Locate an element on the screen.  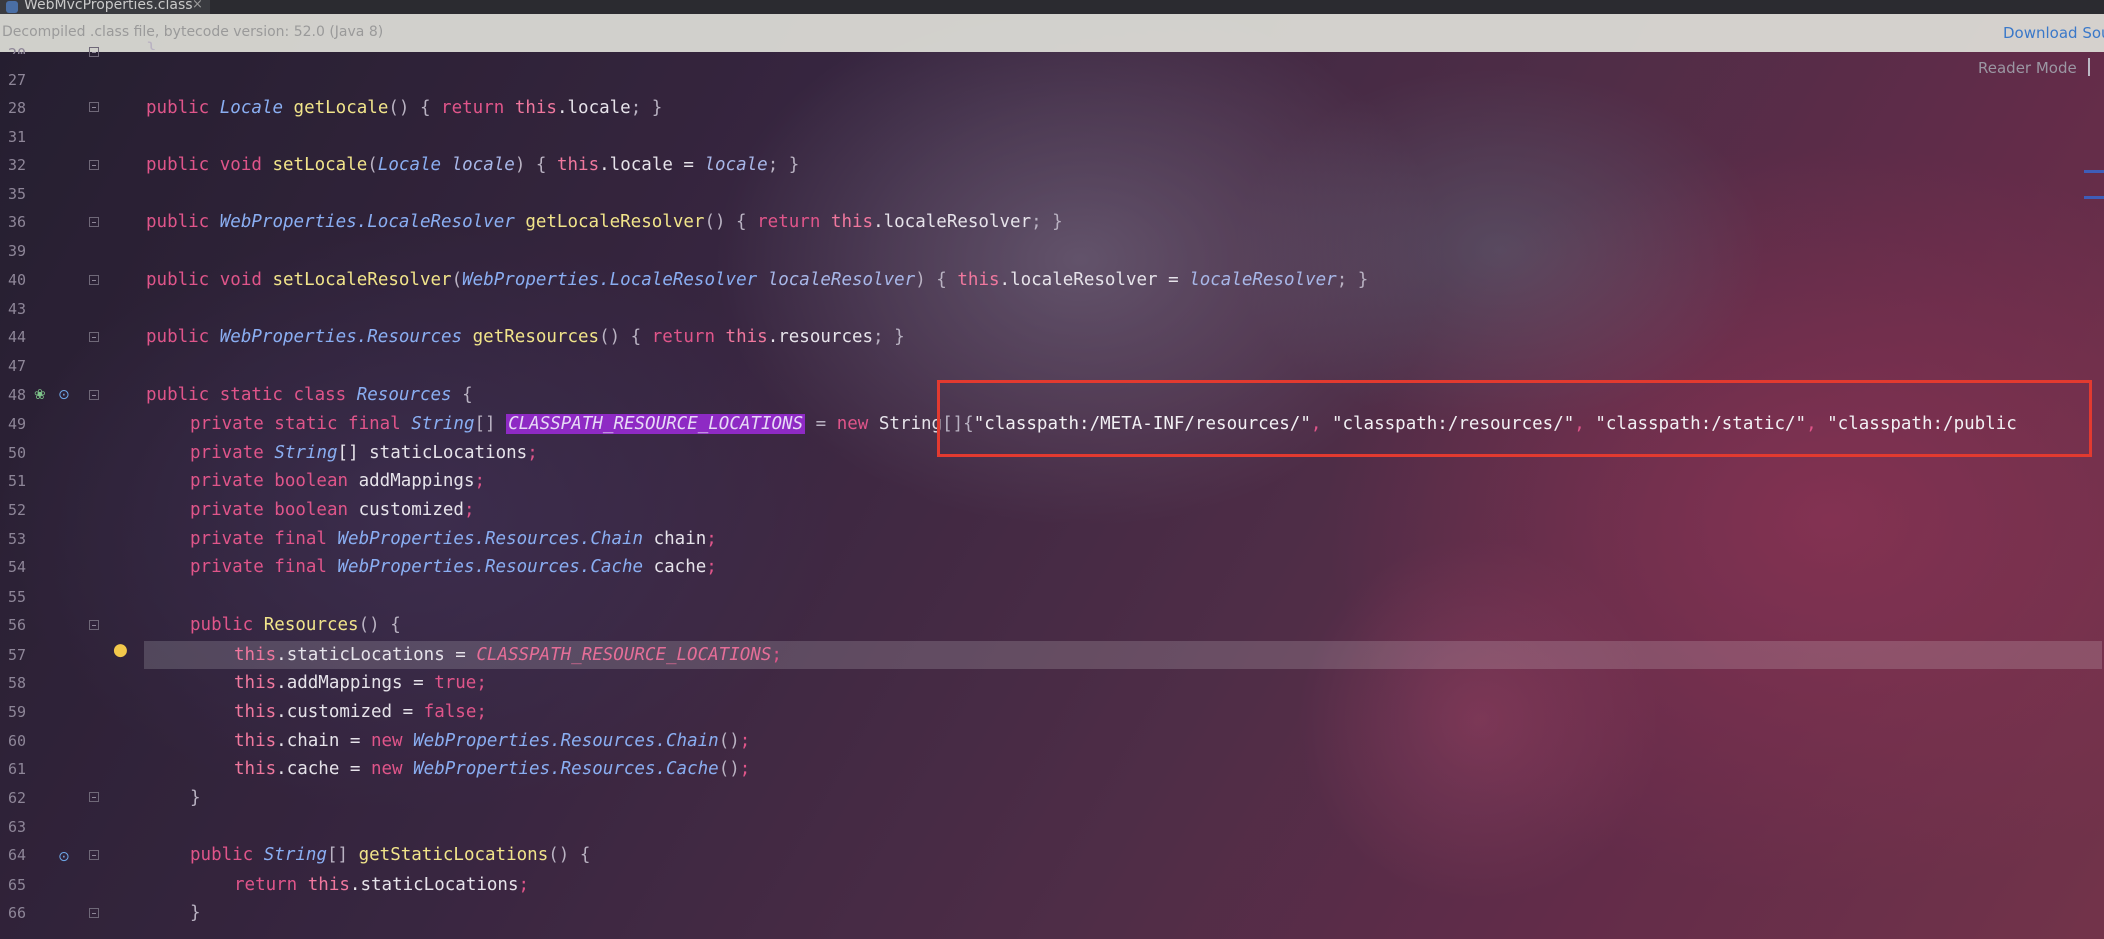
tab-webmvcproperties: WebMvcProperties.class × is located at coordinates (105, 7).